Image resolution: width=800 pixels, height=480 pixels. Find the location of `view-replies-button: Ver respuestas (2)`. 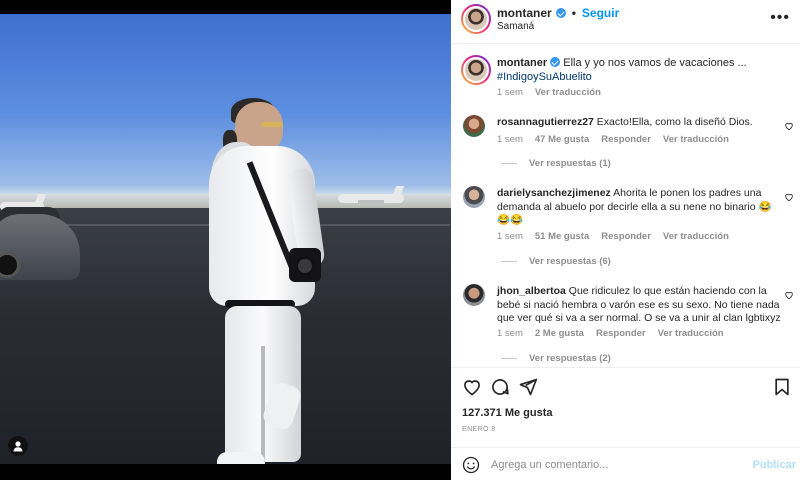

view-replies-button: Ver respuestas (2) is located at coordinates (556, 358).